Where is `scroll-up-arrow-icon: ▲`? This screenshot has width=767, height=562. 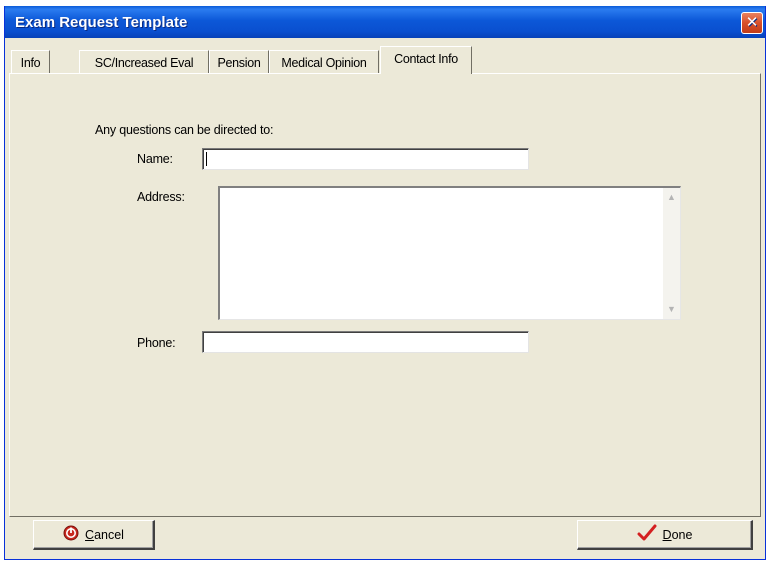
scroll-up-arrow-icon: ▲ is located at coordinates (671, 197).